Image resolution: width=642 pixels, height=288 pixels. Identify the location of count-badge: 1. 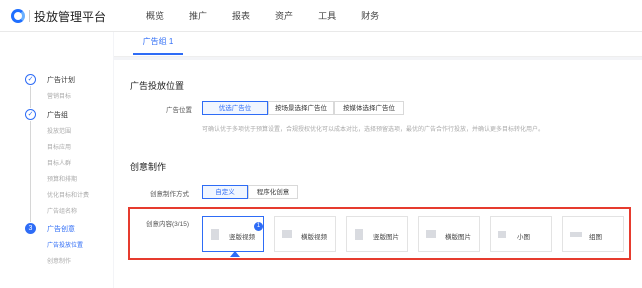
(258, 226).